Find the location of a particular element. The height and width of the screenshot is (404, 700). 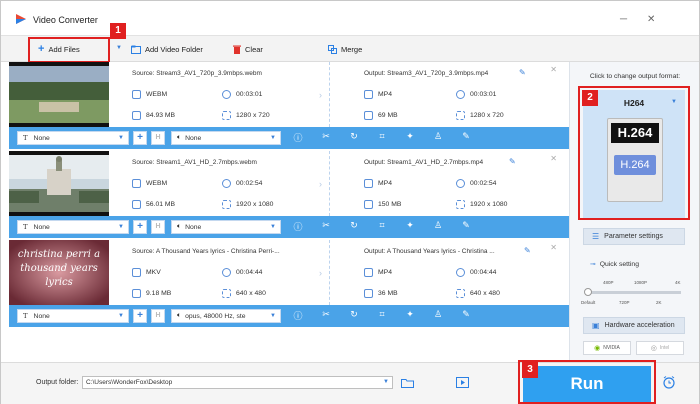

source-format: MKV is located at coordinates (146, 272).